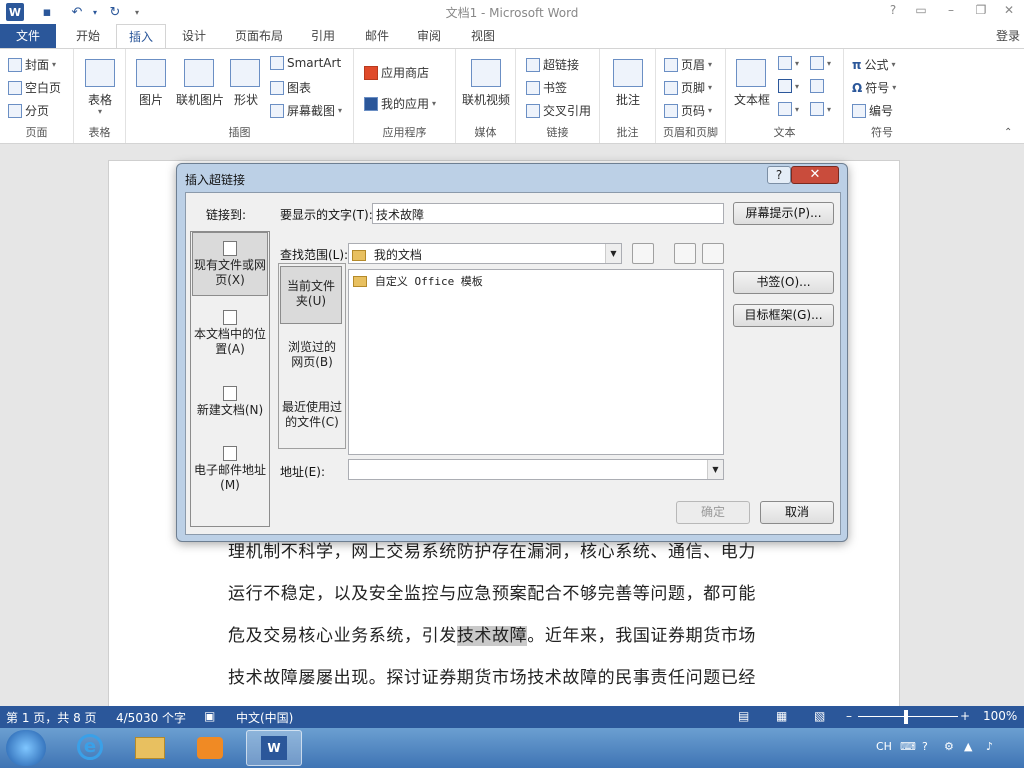 The image size is (1024, 768). Describe the element at coordinates (536, 362) in the screenshot. I see `file-list: 自定义 Office 模板` at that location.